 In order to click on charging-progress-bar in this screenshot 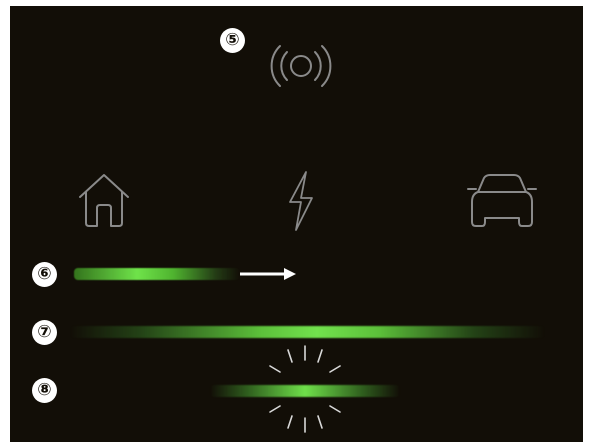, I will do `click(157, 274)`.